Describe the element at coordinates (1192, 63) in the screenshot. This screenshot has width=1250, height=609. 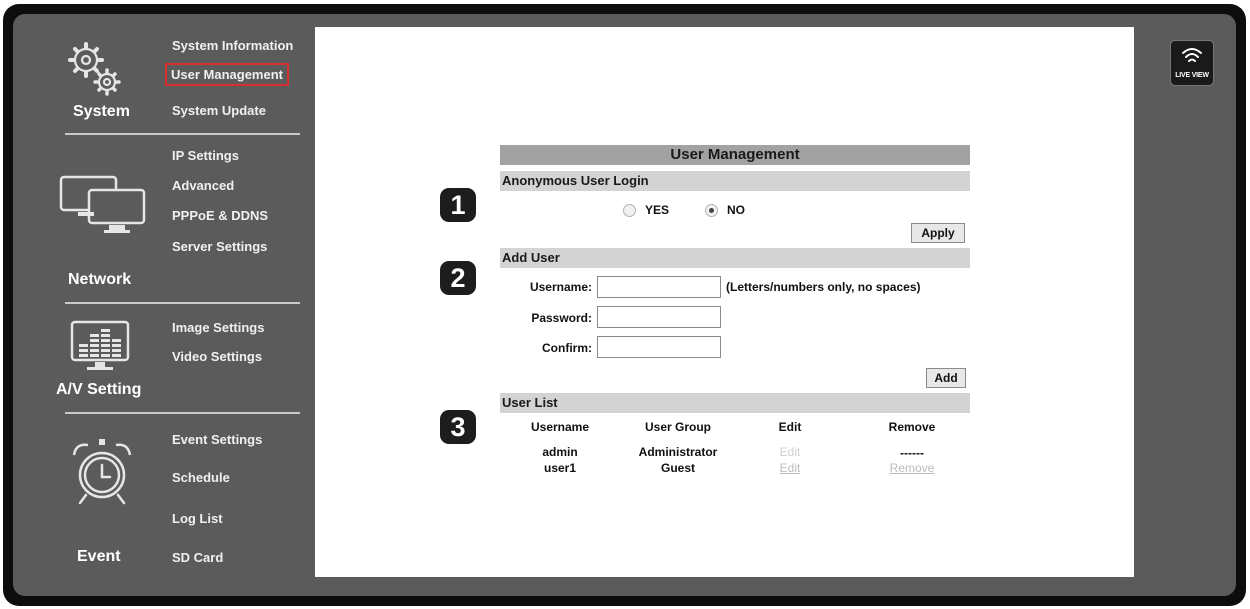
I see `live-view-button: LIVE VIEW` at that location.